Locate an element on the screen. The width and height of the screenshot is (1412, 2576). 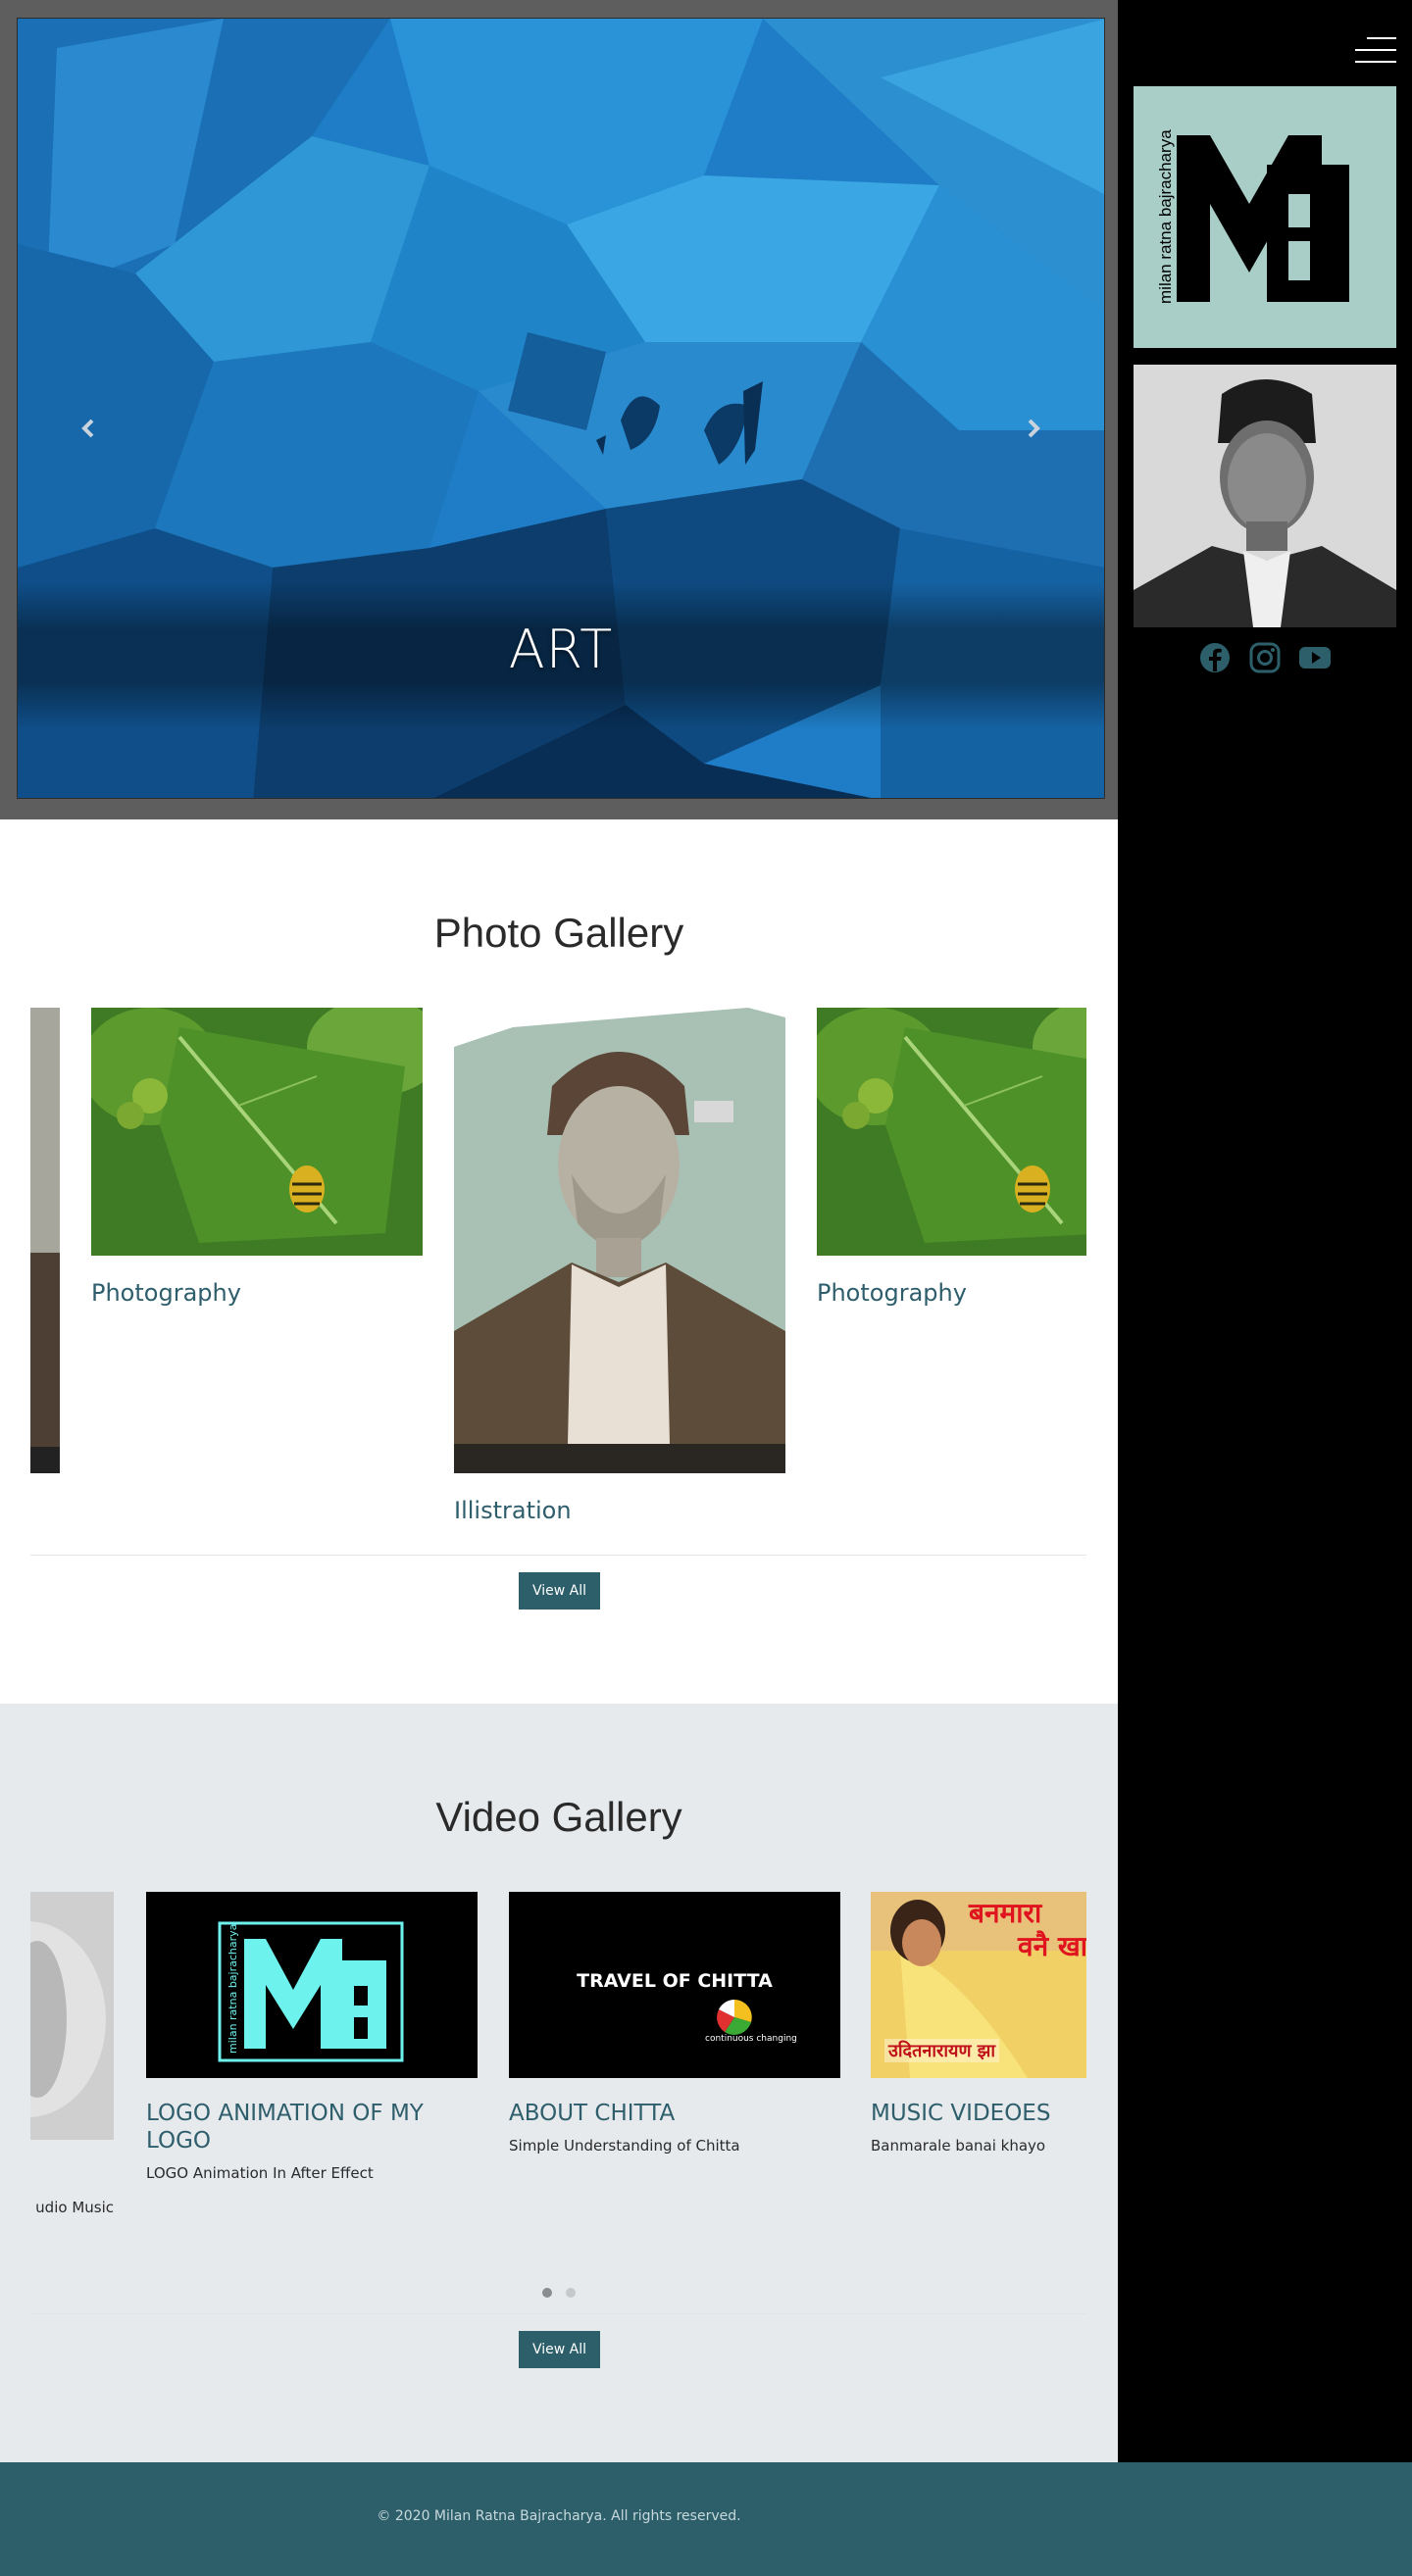
video-card-desc: Simple Understanding of Chitta is located at coordinates (624, 2146).